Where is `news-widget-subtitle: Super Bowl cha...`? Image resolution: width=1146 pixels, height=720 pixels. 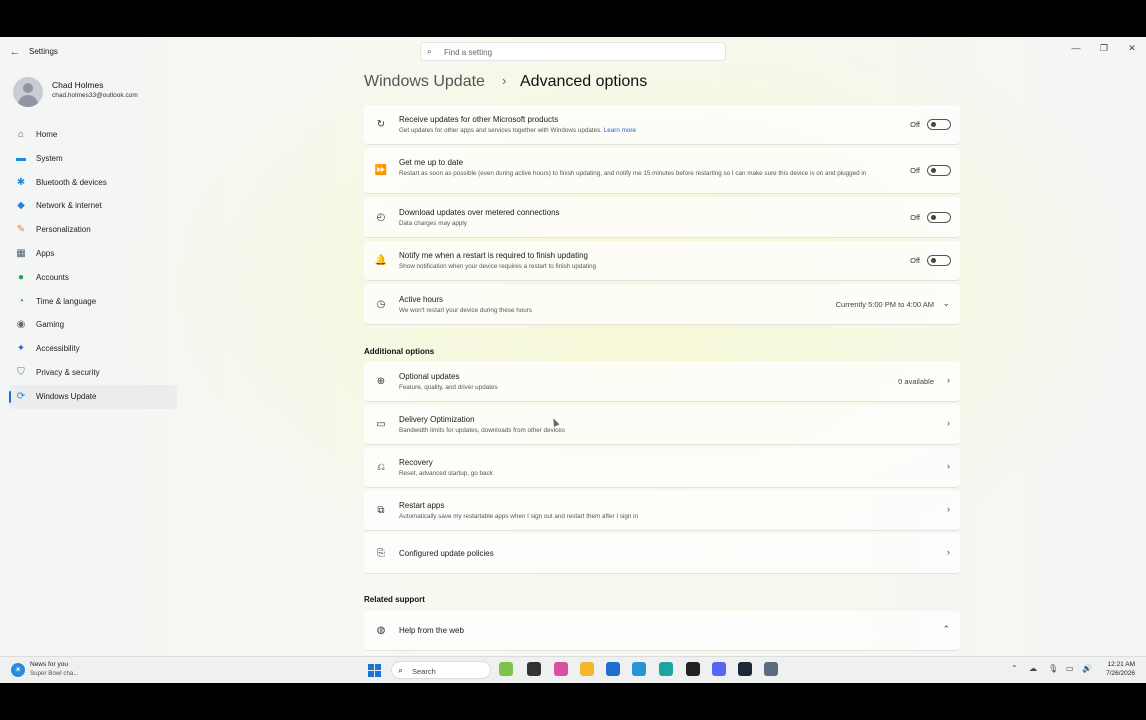
news-widget-subtitle: Super Bowl cha... is located at coordinates (54, 673).